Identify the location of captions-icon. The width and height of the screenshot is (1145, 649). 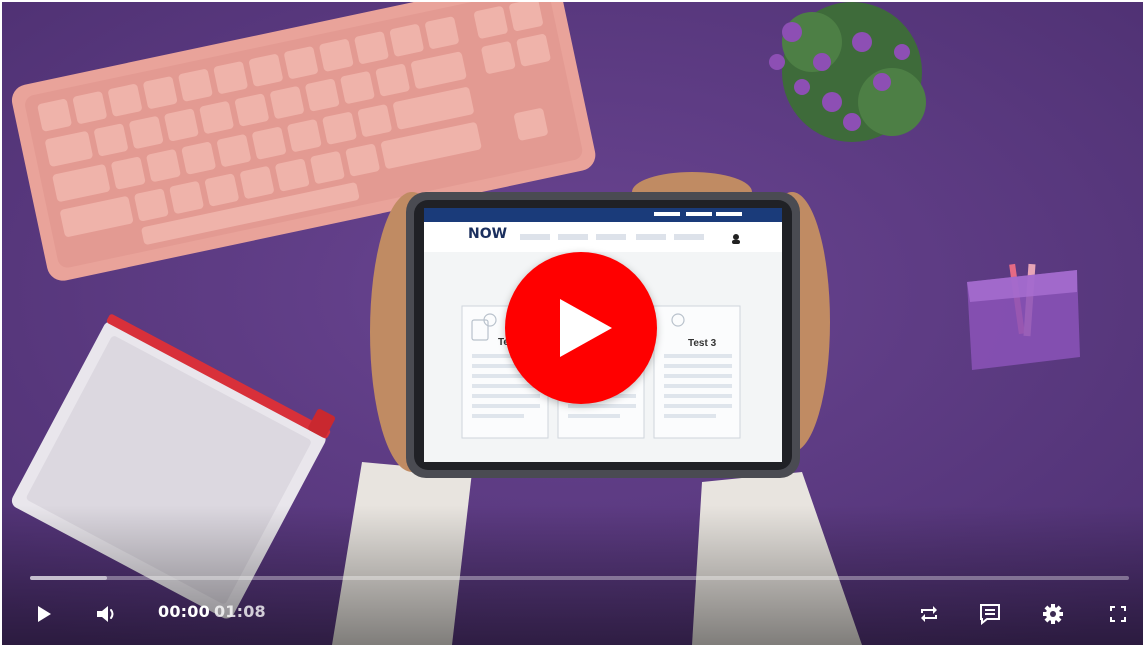
(990, 614).